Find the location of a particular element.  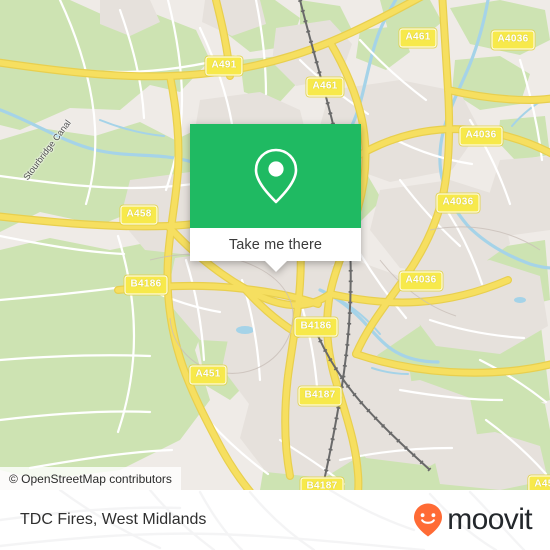

map-attribution-text: © OpenStreetMap contributors is located at coordinates (90, 478).